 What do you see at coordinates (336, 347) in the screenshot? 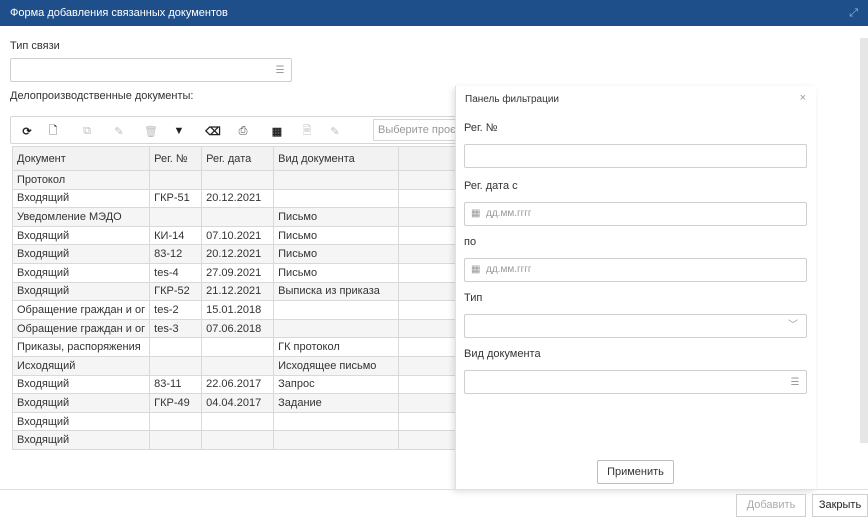
I see `table-cell: ГК протокол` at bounding box center [336, 347].